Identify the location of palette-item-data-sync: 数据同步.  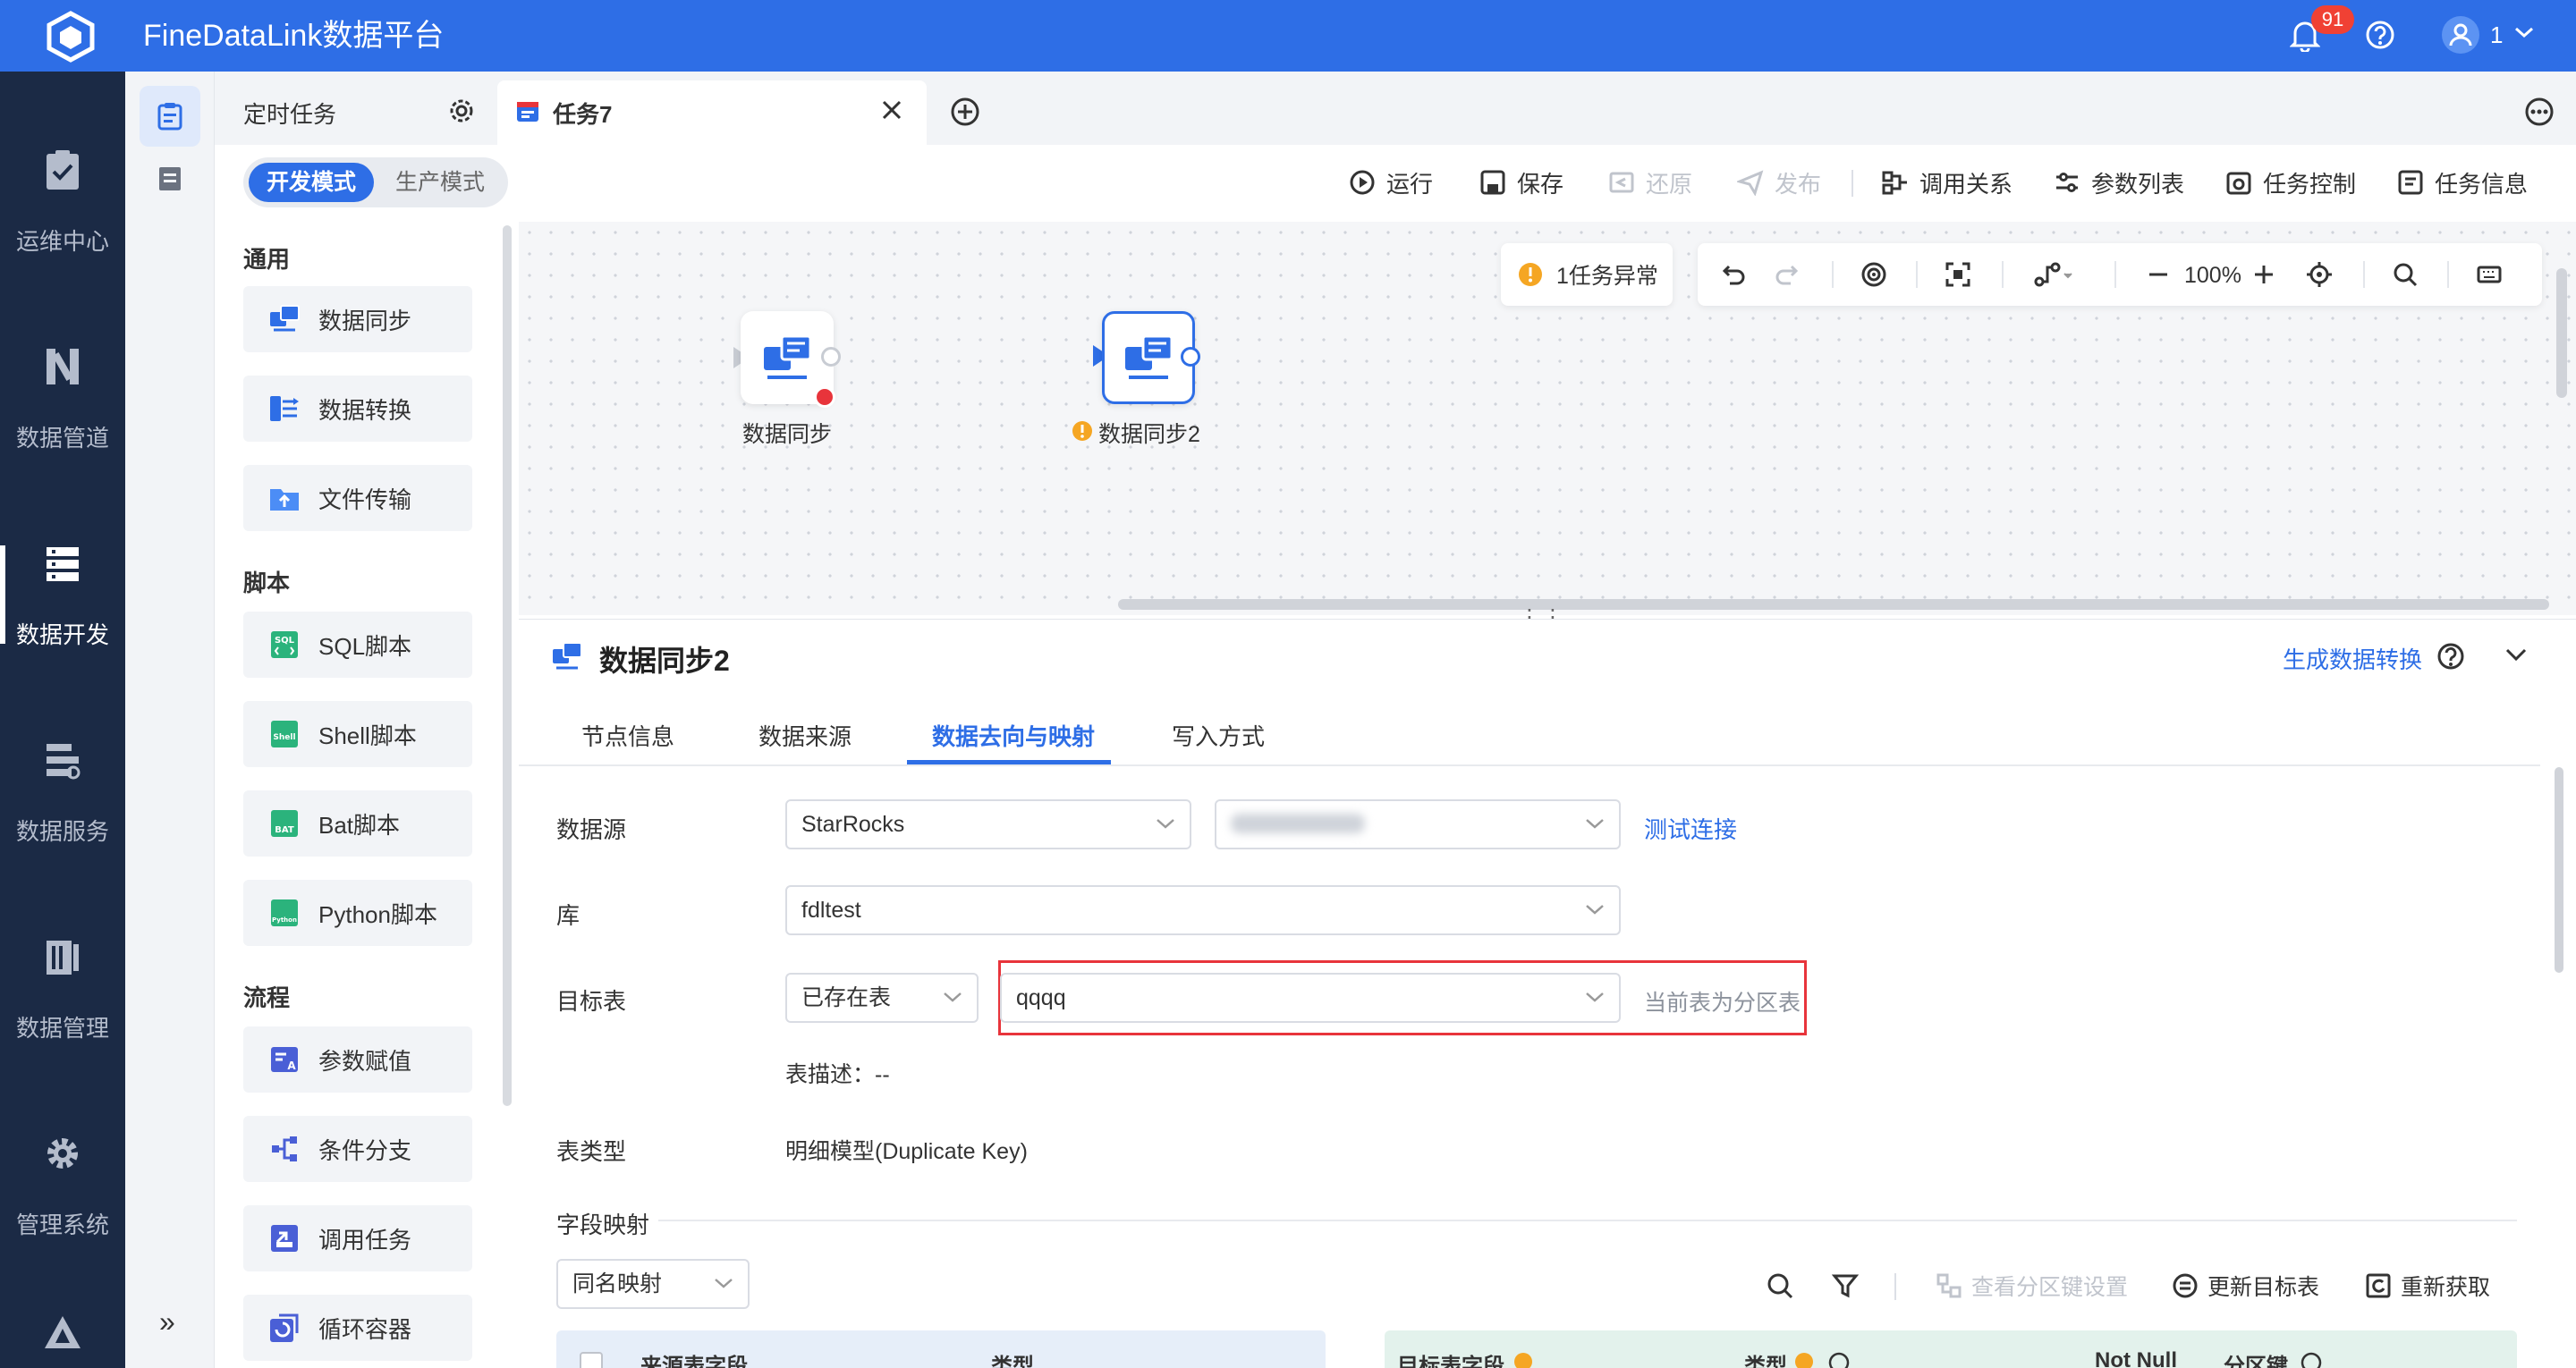
(357, 319).